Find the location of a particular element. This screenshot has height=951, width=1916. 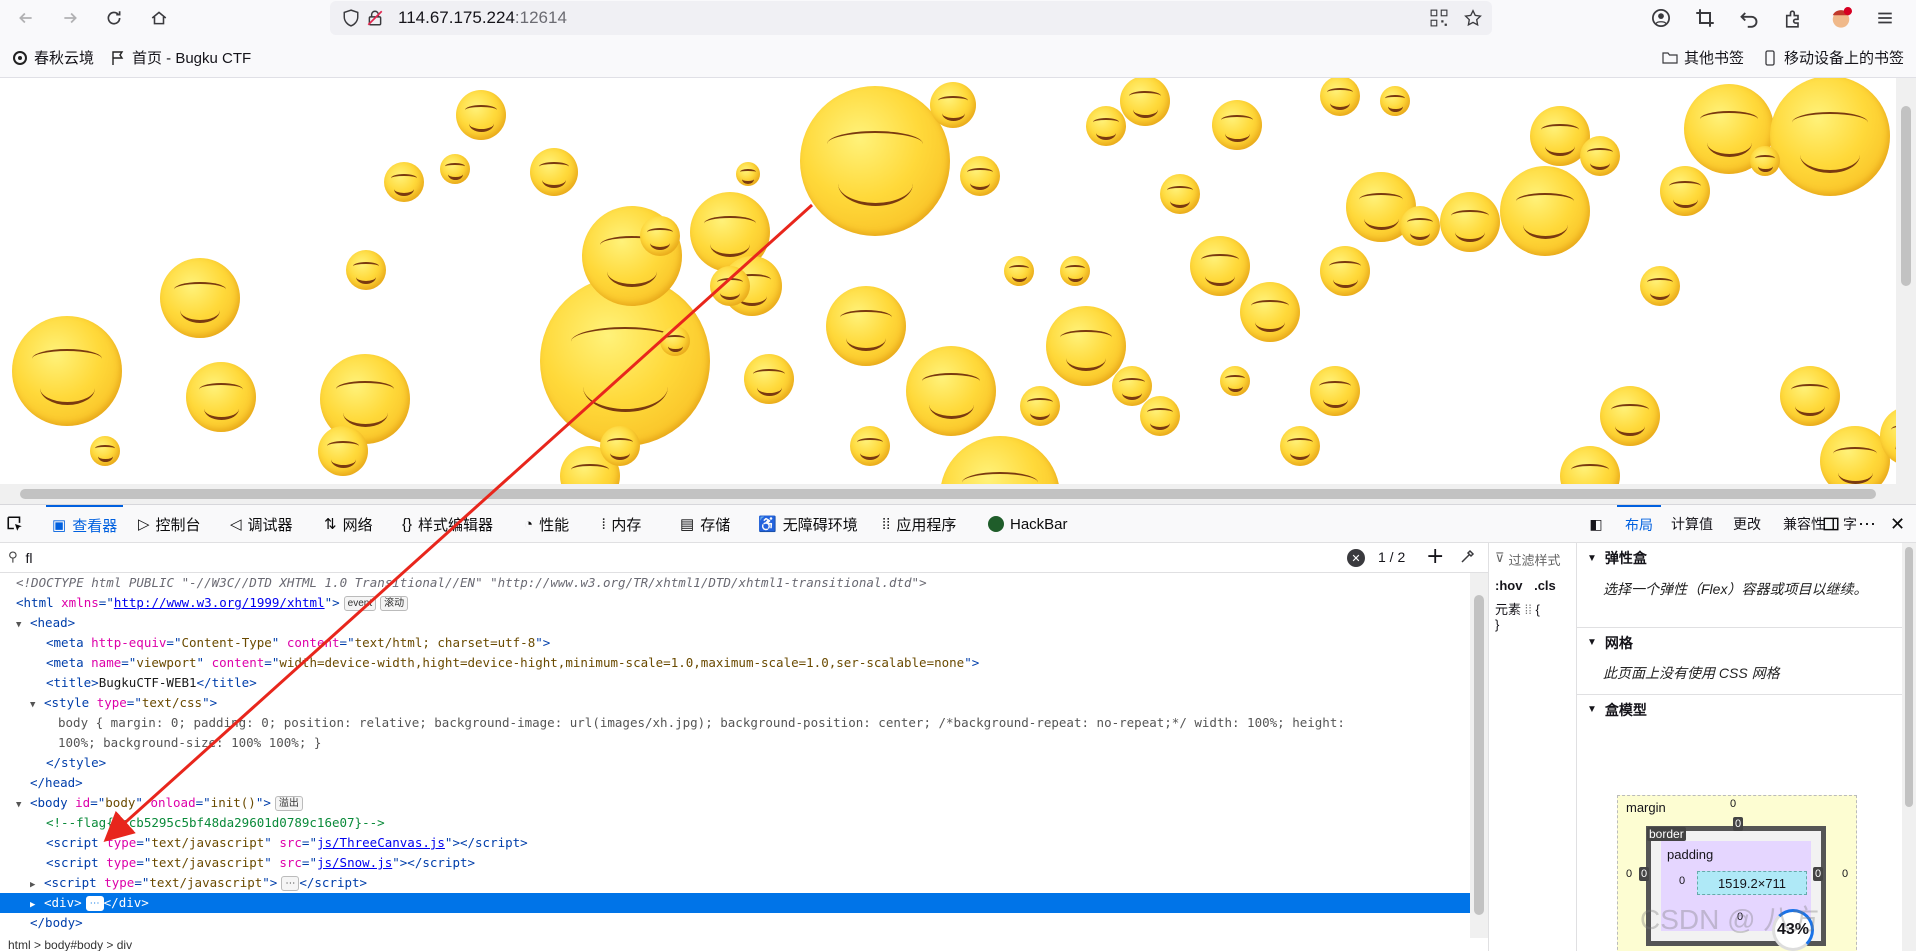

reload-button is located at coordinates (114, 18).